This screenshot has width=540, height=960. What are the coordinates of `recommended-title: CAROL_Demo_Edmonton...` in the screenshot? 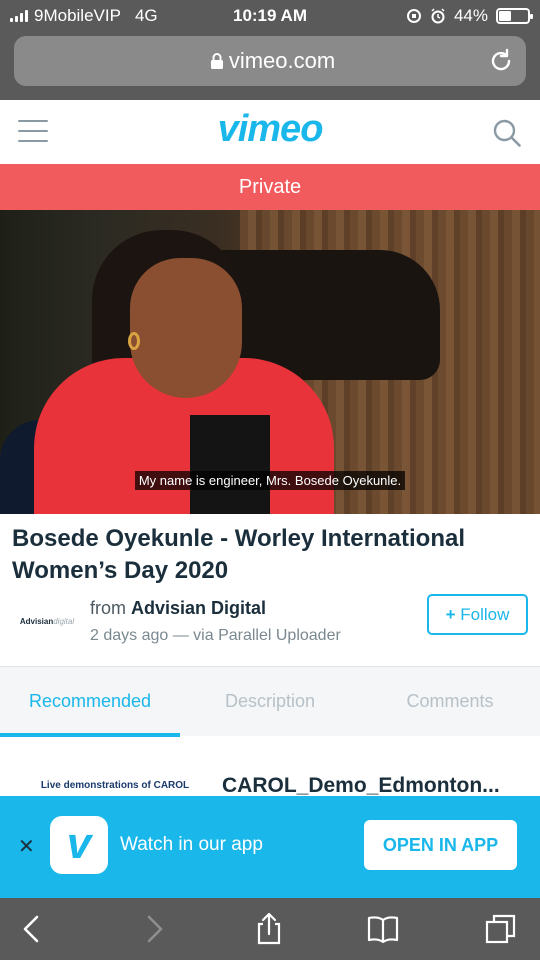 It's located at (377, 786).